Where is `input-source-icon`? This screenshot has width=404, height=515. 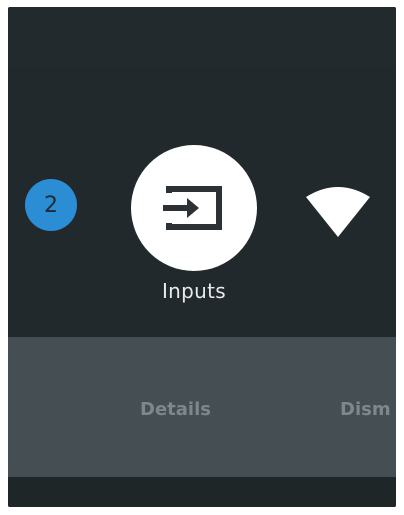
input-source-icon is located at coordinates (192, 208).